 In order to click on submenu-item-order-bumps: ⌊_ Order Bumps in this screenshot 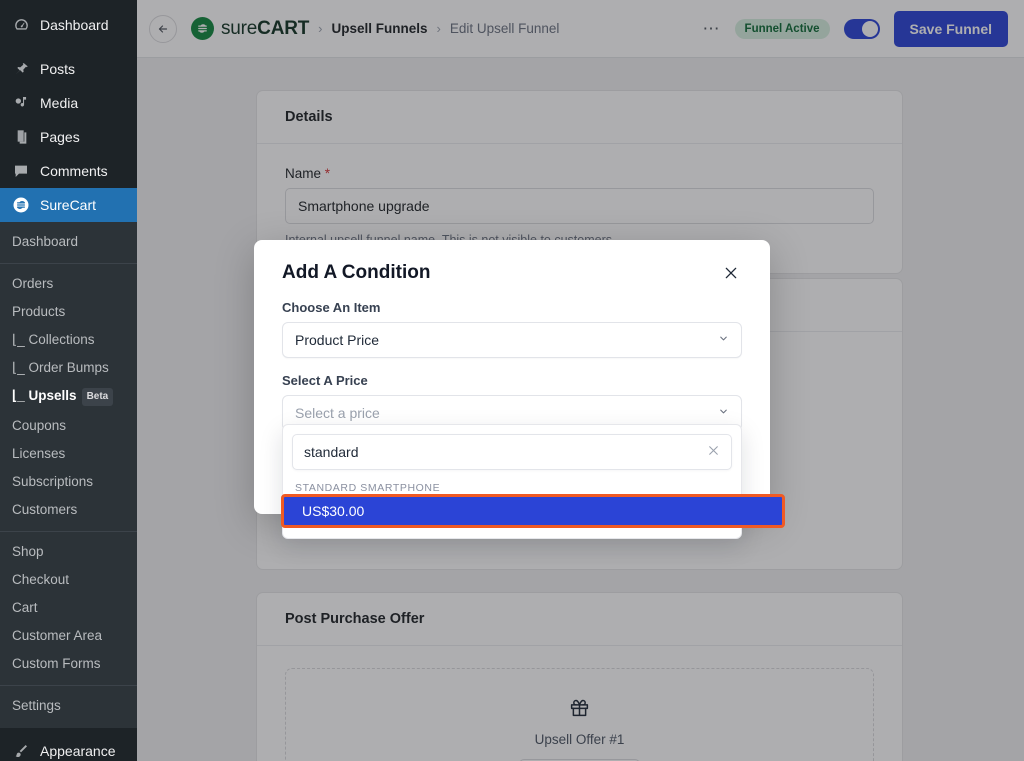, I will do `click(68, 368)`.